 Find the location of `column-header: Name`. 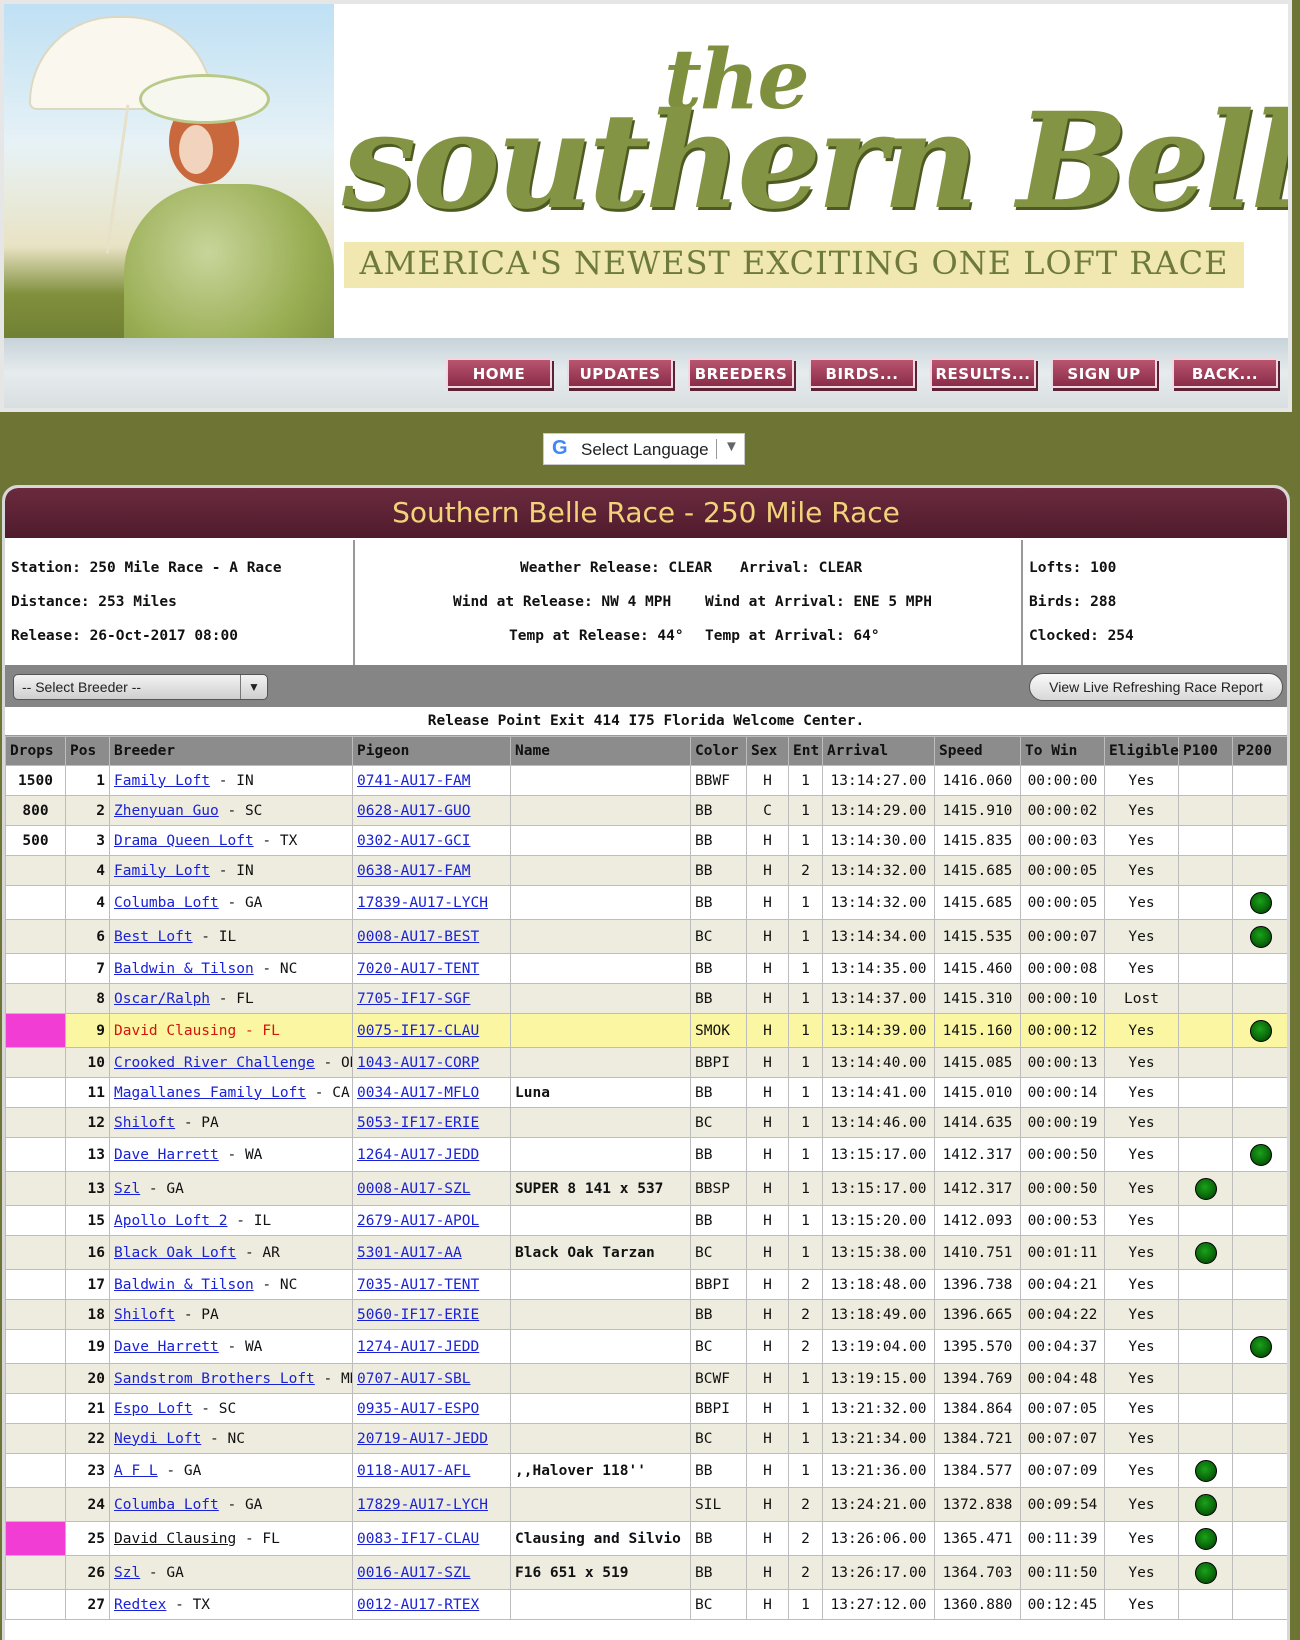

column-header: Name is located at coordinates (600, 751).